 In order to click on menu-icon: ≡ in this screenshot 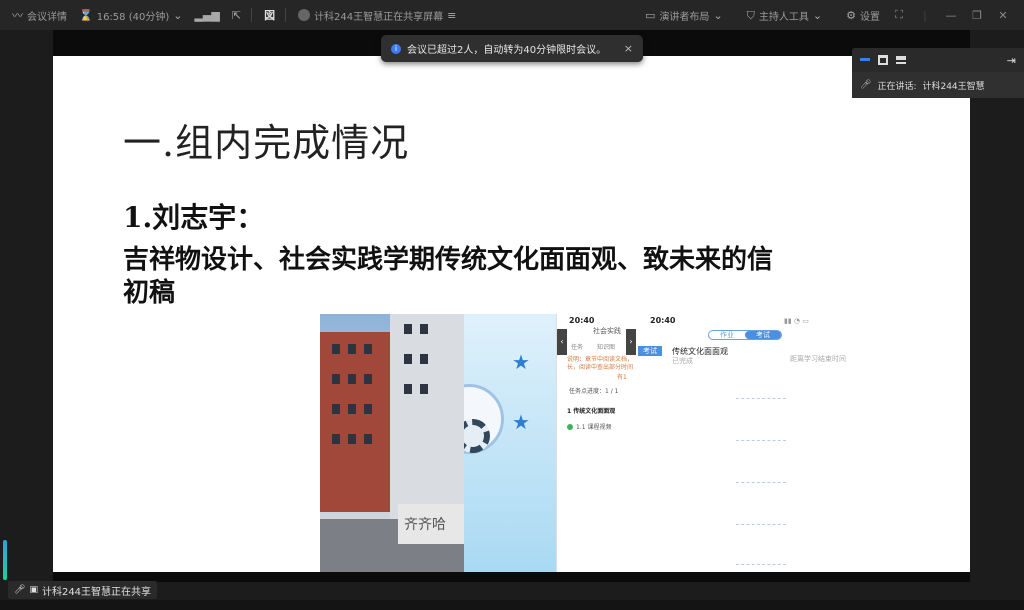, I will do `click(452, 15)`.